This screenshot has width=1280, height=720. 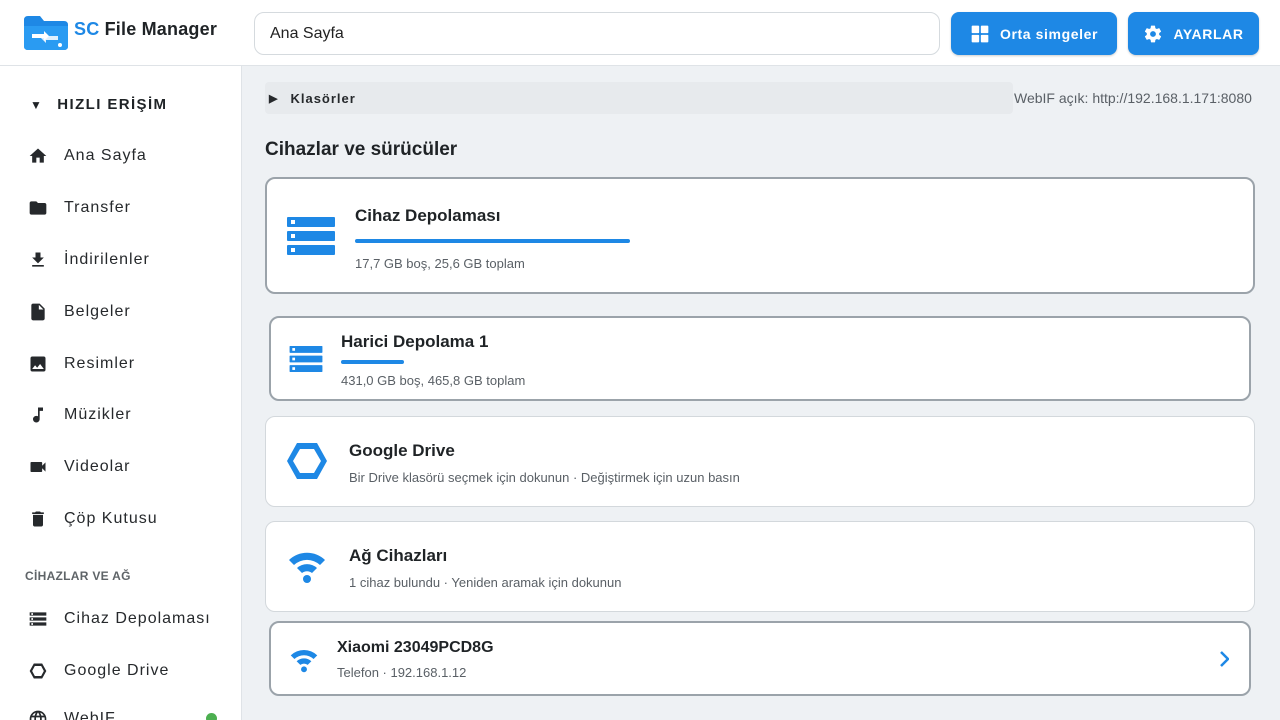 I want to click on sidebar-item-device-storage: Cihaz Depolaması, so click(x=119, y=619).